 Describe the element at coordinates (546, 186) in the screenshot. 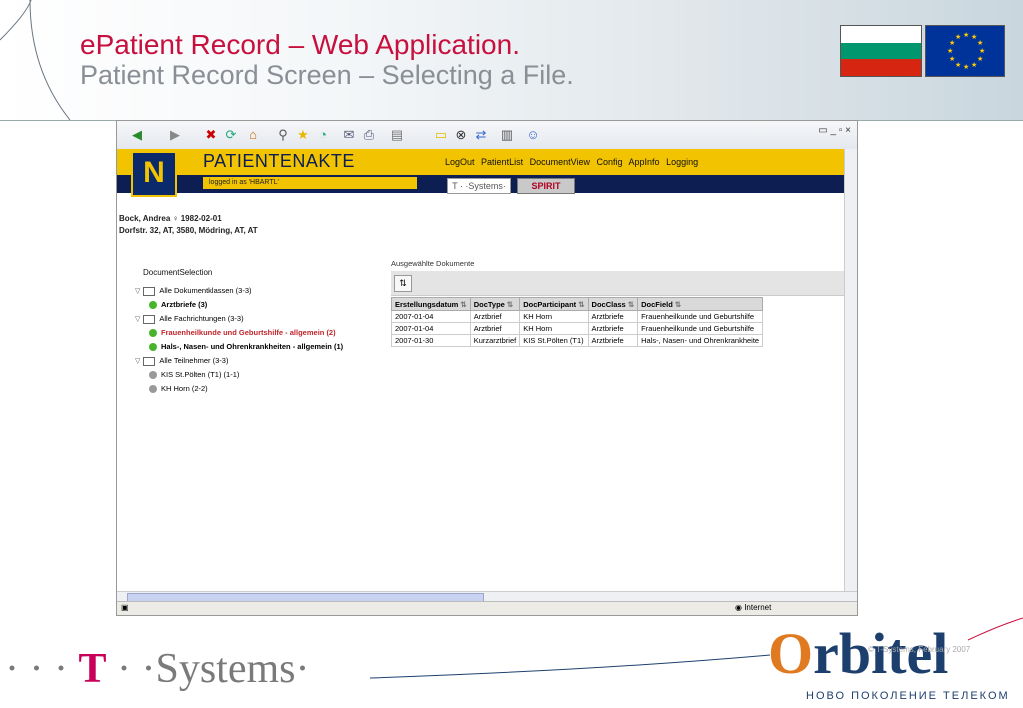

I see `spirit-badge: SPIRIT` at that location.